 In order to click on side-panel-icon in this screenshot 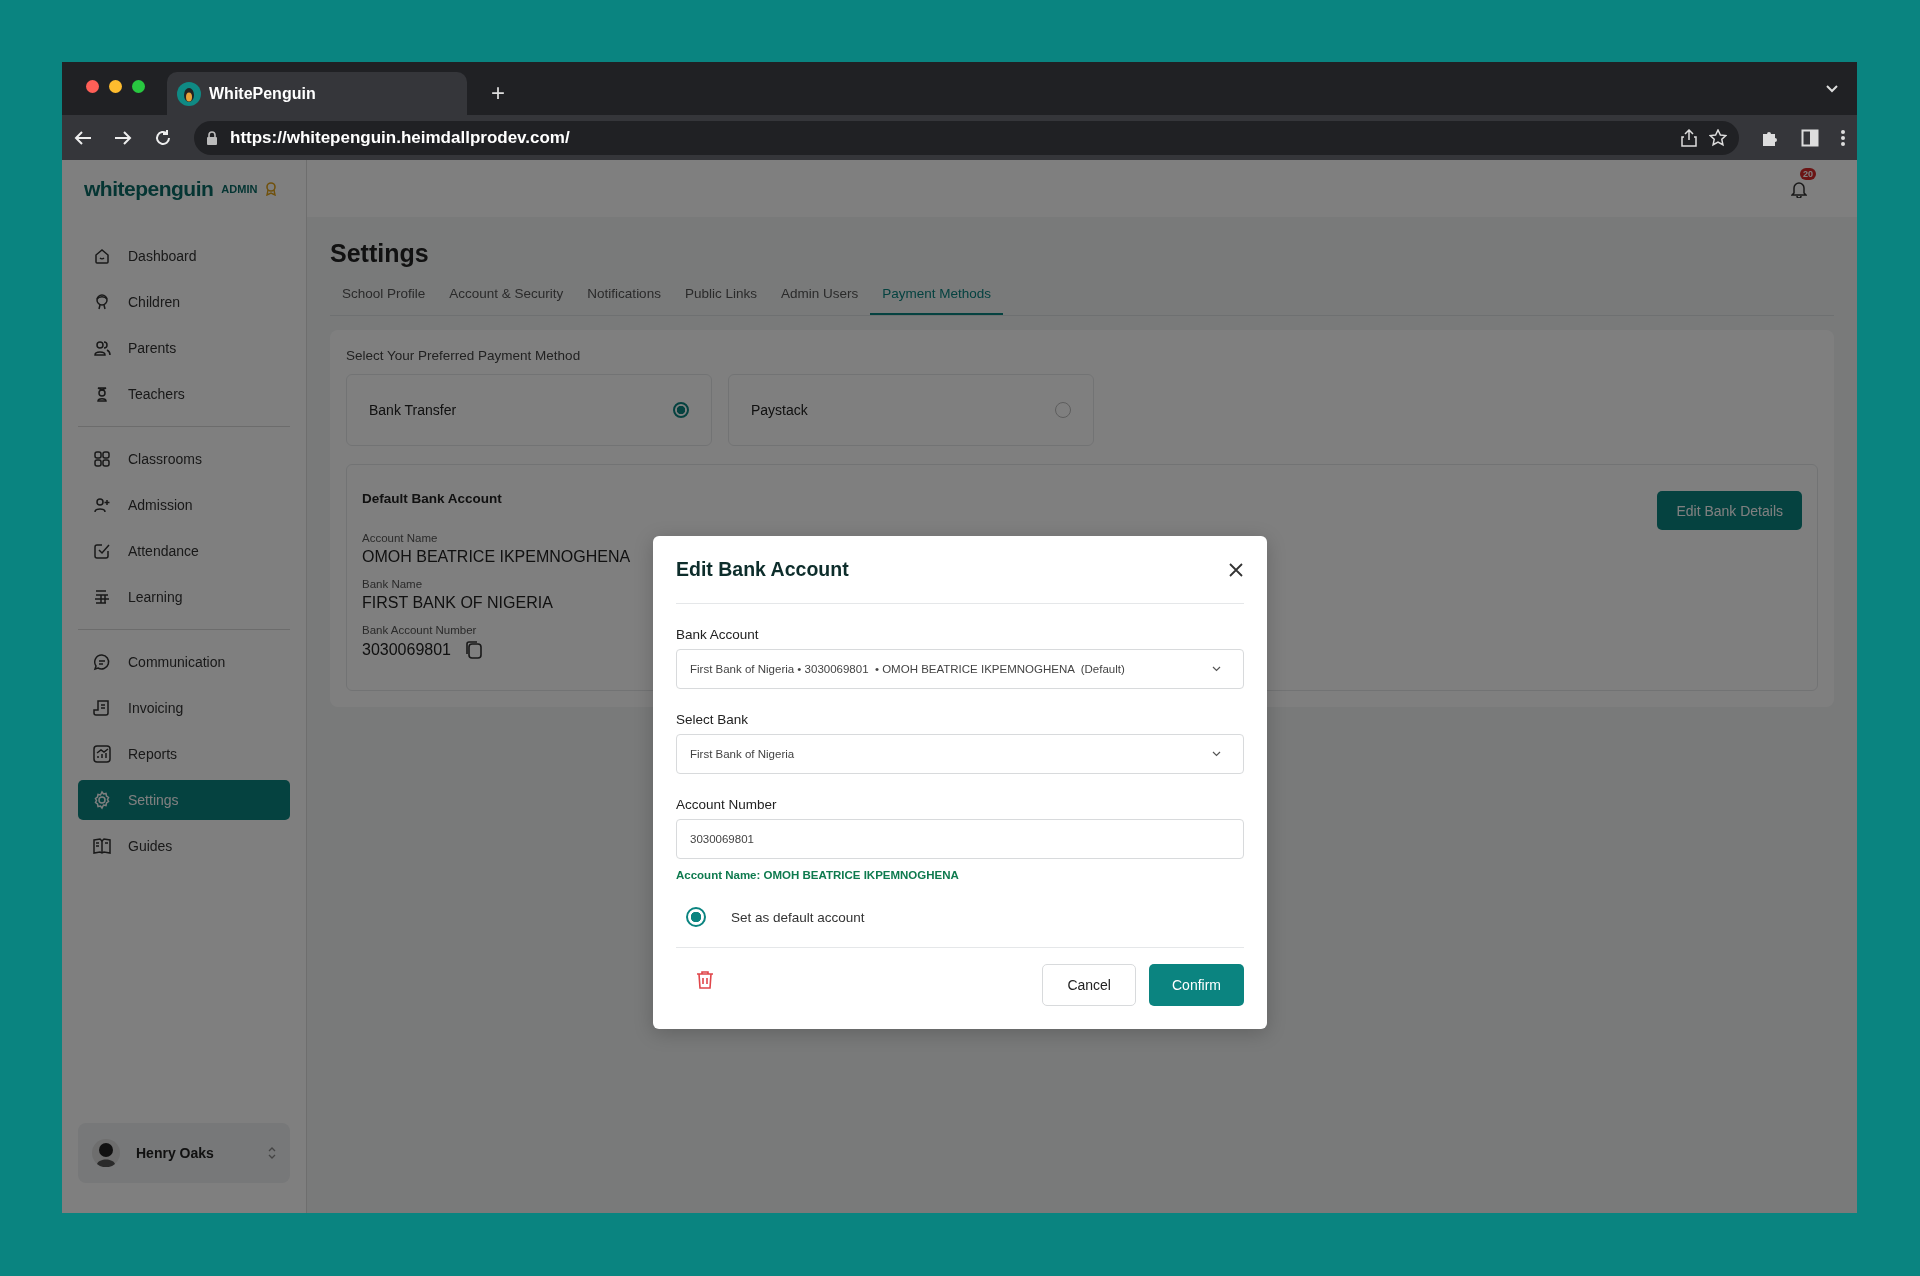, I will do `click(1810, 137)`.